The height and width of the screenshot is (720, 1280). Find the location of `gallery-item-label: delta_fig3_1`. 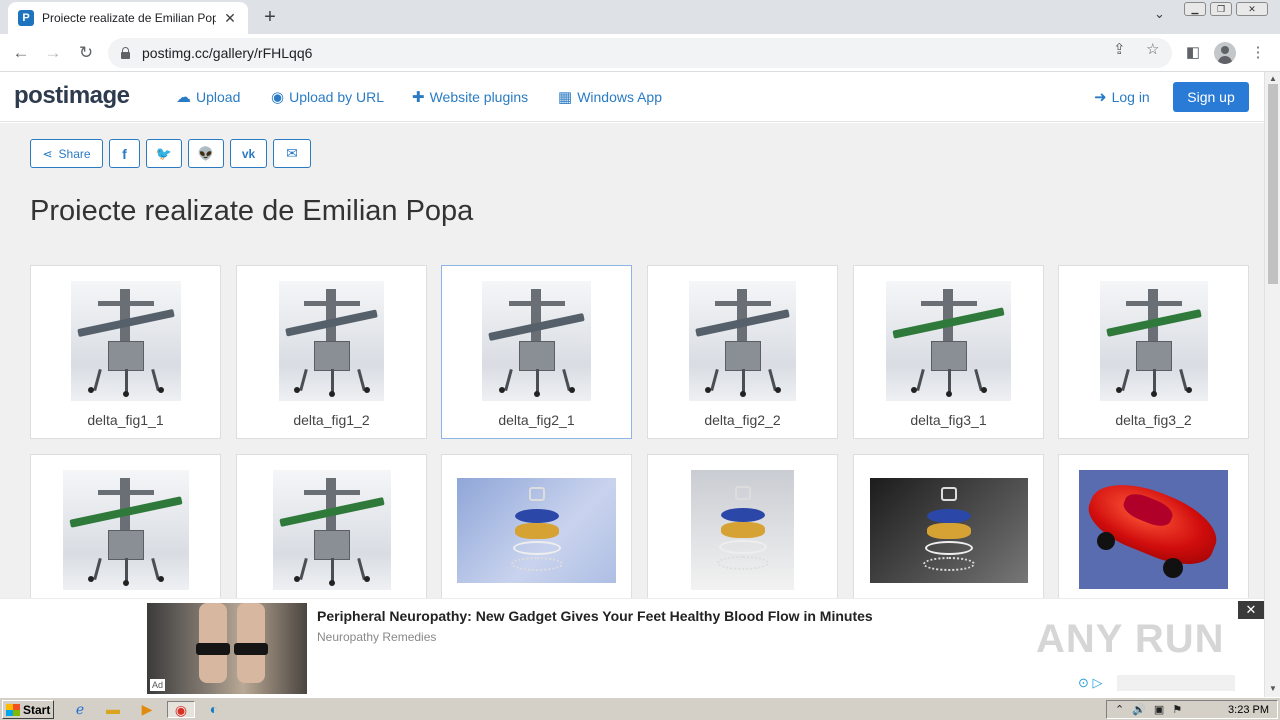

gallery-item-label: delta_fig3_1 is located at coordinates (948, 420).